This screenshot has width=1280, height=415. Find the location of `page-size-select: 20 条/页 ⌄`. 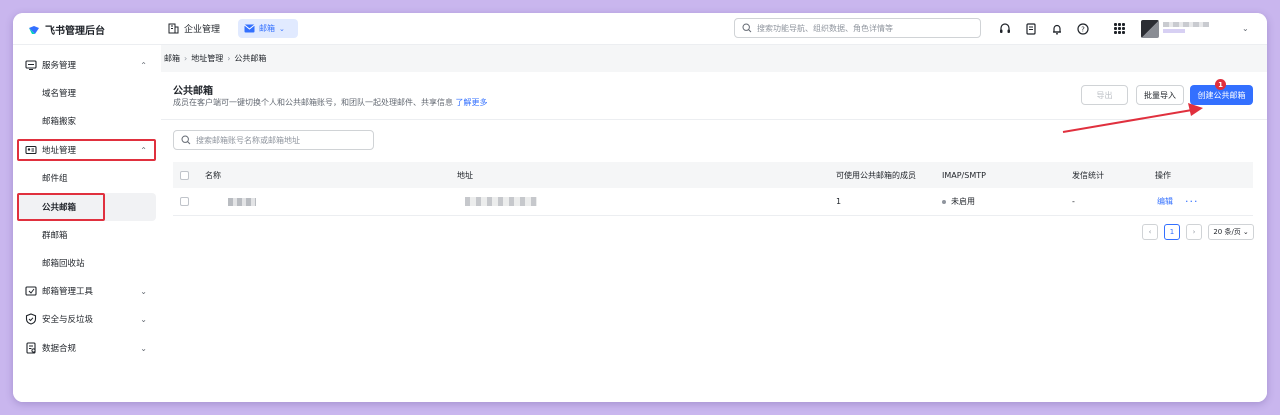

page-size-select: 20 条/页 ⌄ is located at coordinates (1231, 232).